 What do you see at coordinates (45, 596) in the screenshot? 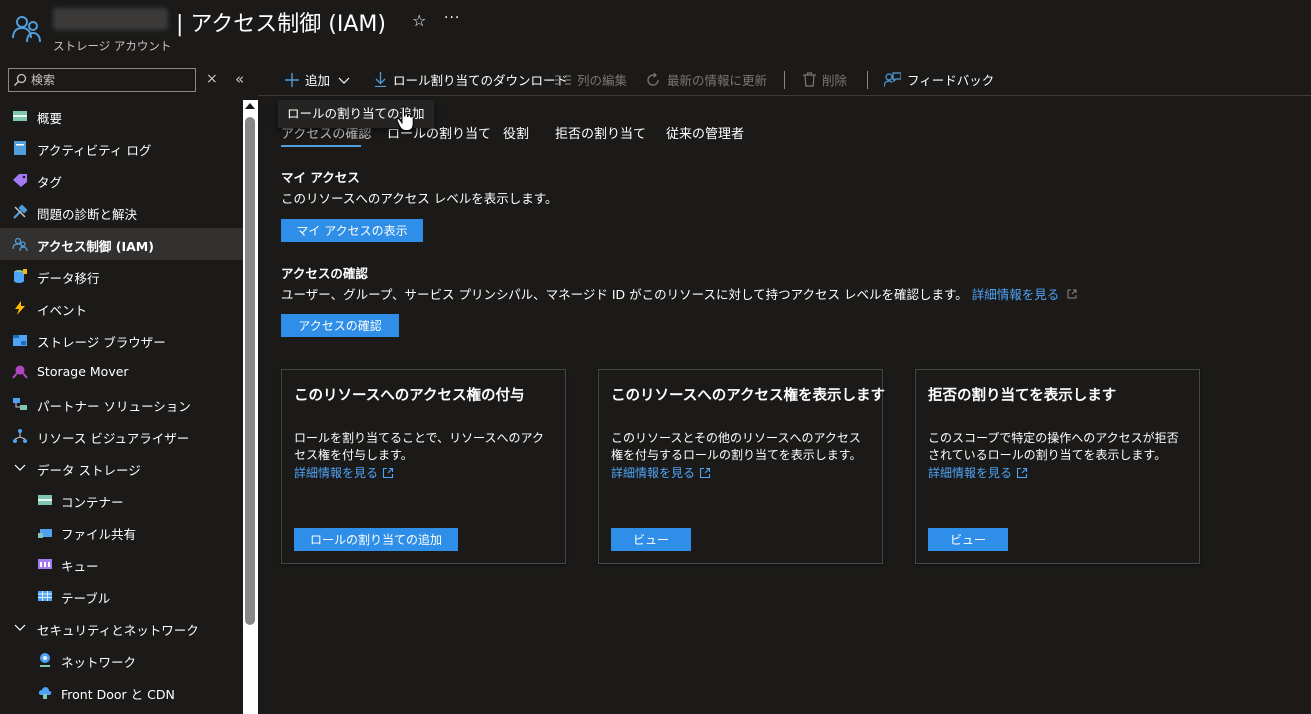
I see `table-icon` at bounding box center [45, 596].